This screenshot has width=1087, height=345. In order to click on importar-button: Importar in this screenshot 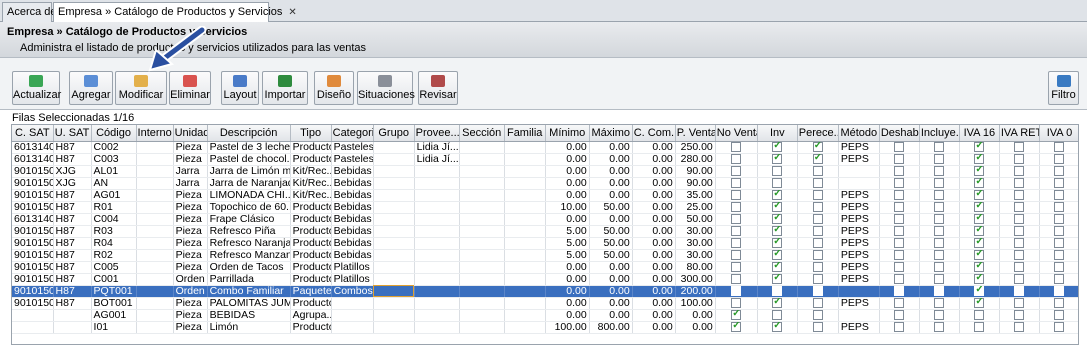, I will do `click(285, 88)`.